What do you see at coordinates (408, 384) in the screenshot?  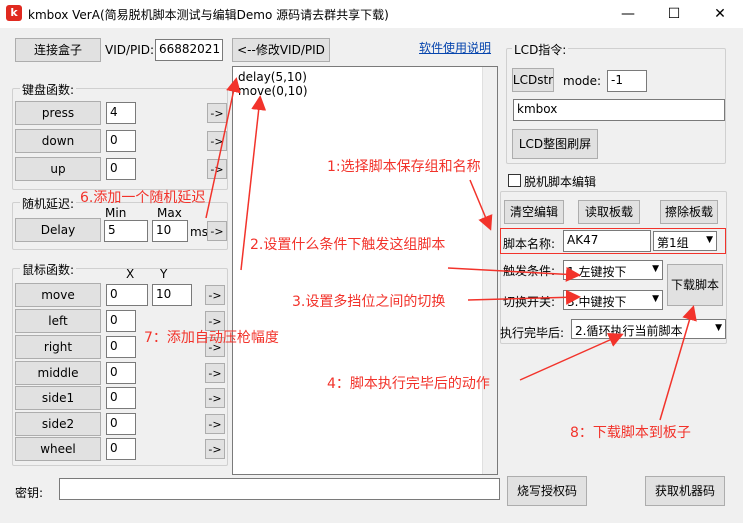 I see `annotation-4: 4：脚本执行完毕后的动作` at bounding box center [408, 384].